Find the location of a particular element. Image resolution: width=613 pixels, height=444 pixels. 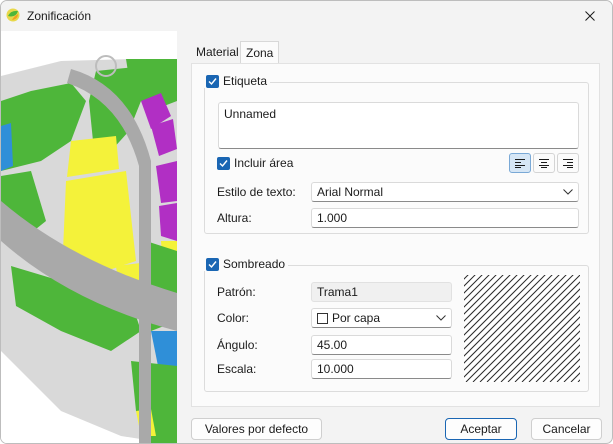

label-text-input: Unnamed is located at coordinates (398, 125).